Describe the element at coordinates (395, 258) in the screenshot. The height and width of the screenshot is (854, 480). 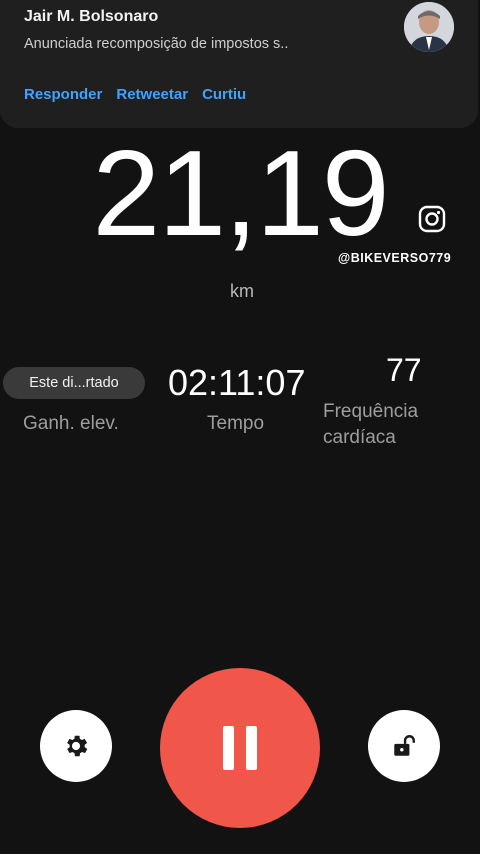
I see `watermark-handle: @BIKEVERSO779` at that location.